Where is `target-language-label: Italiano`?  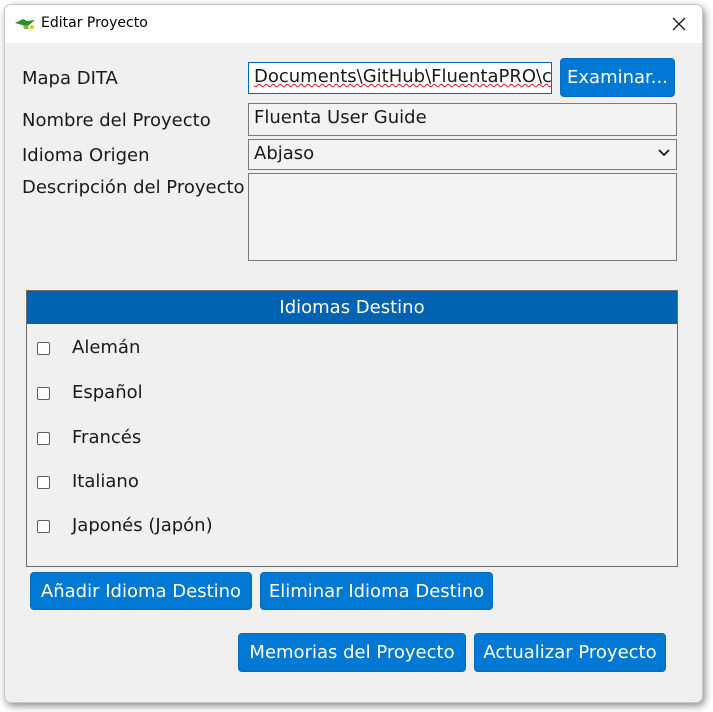
target-language-label: Italiano is located at coordinates (105, 481).